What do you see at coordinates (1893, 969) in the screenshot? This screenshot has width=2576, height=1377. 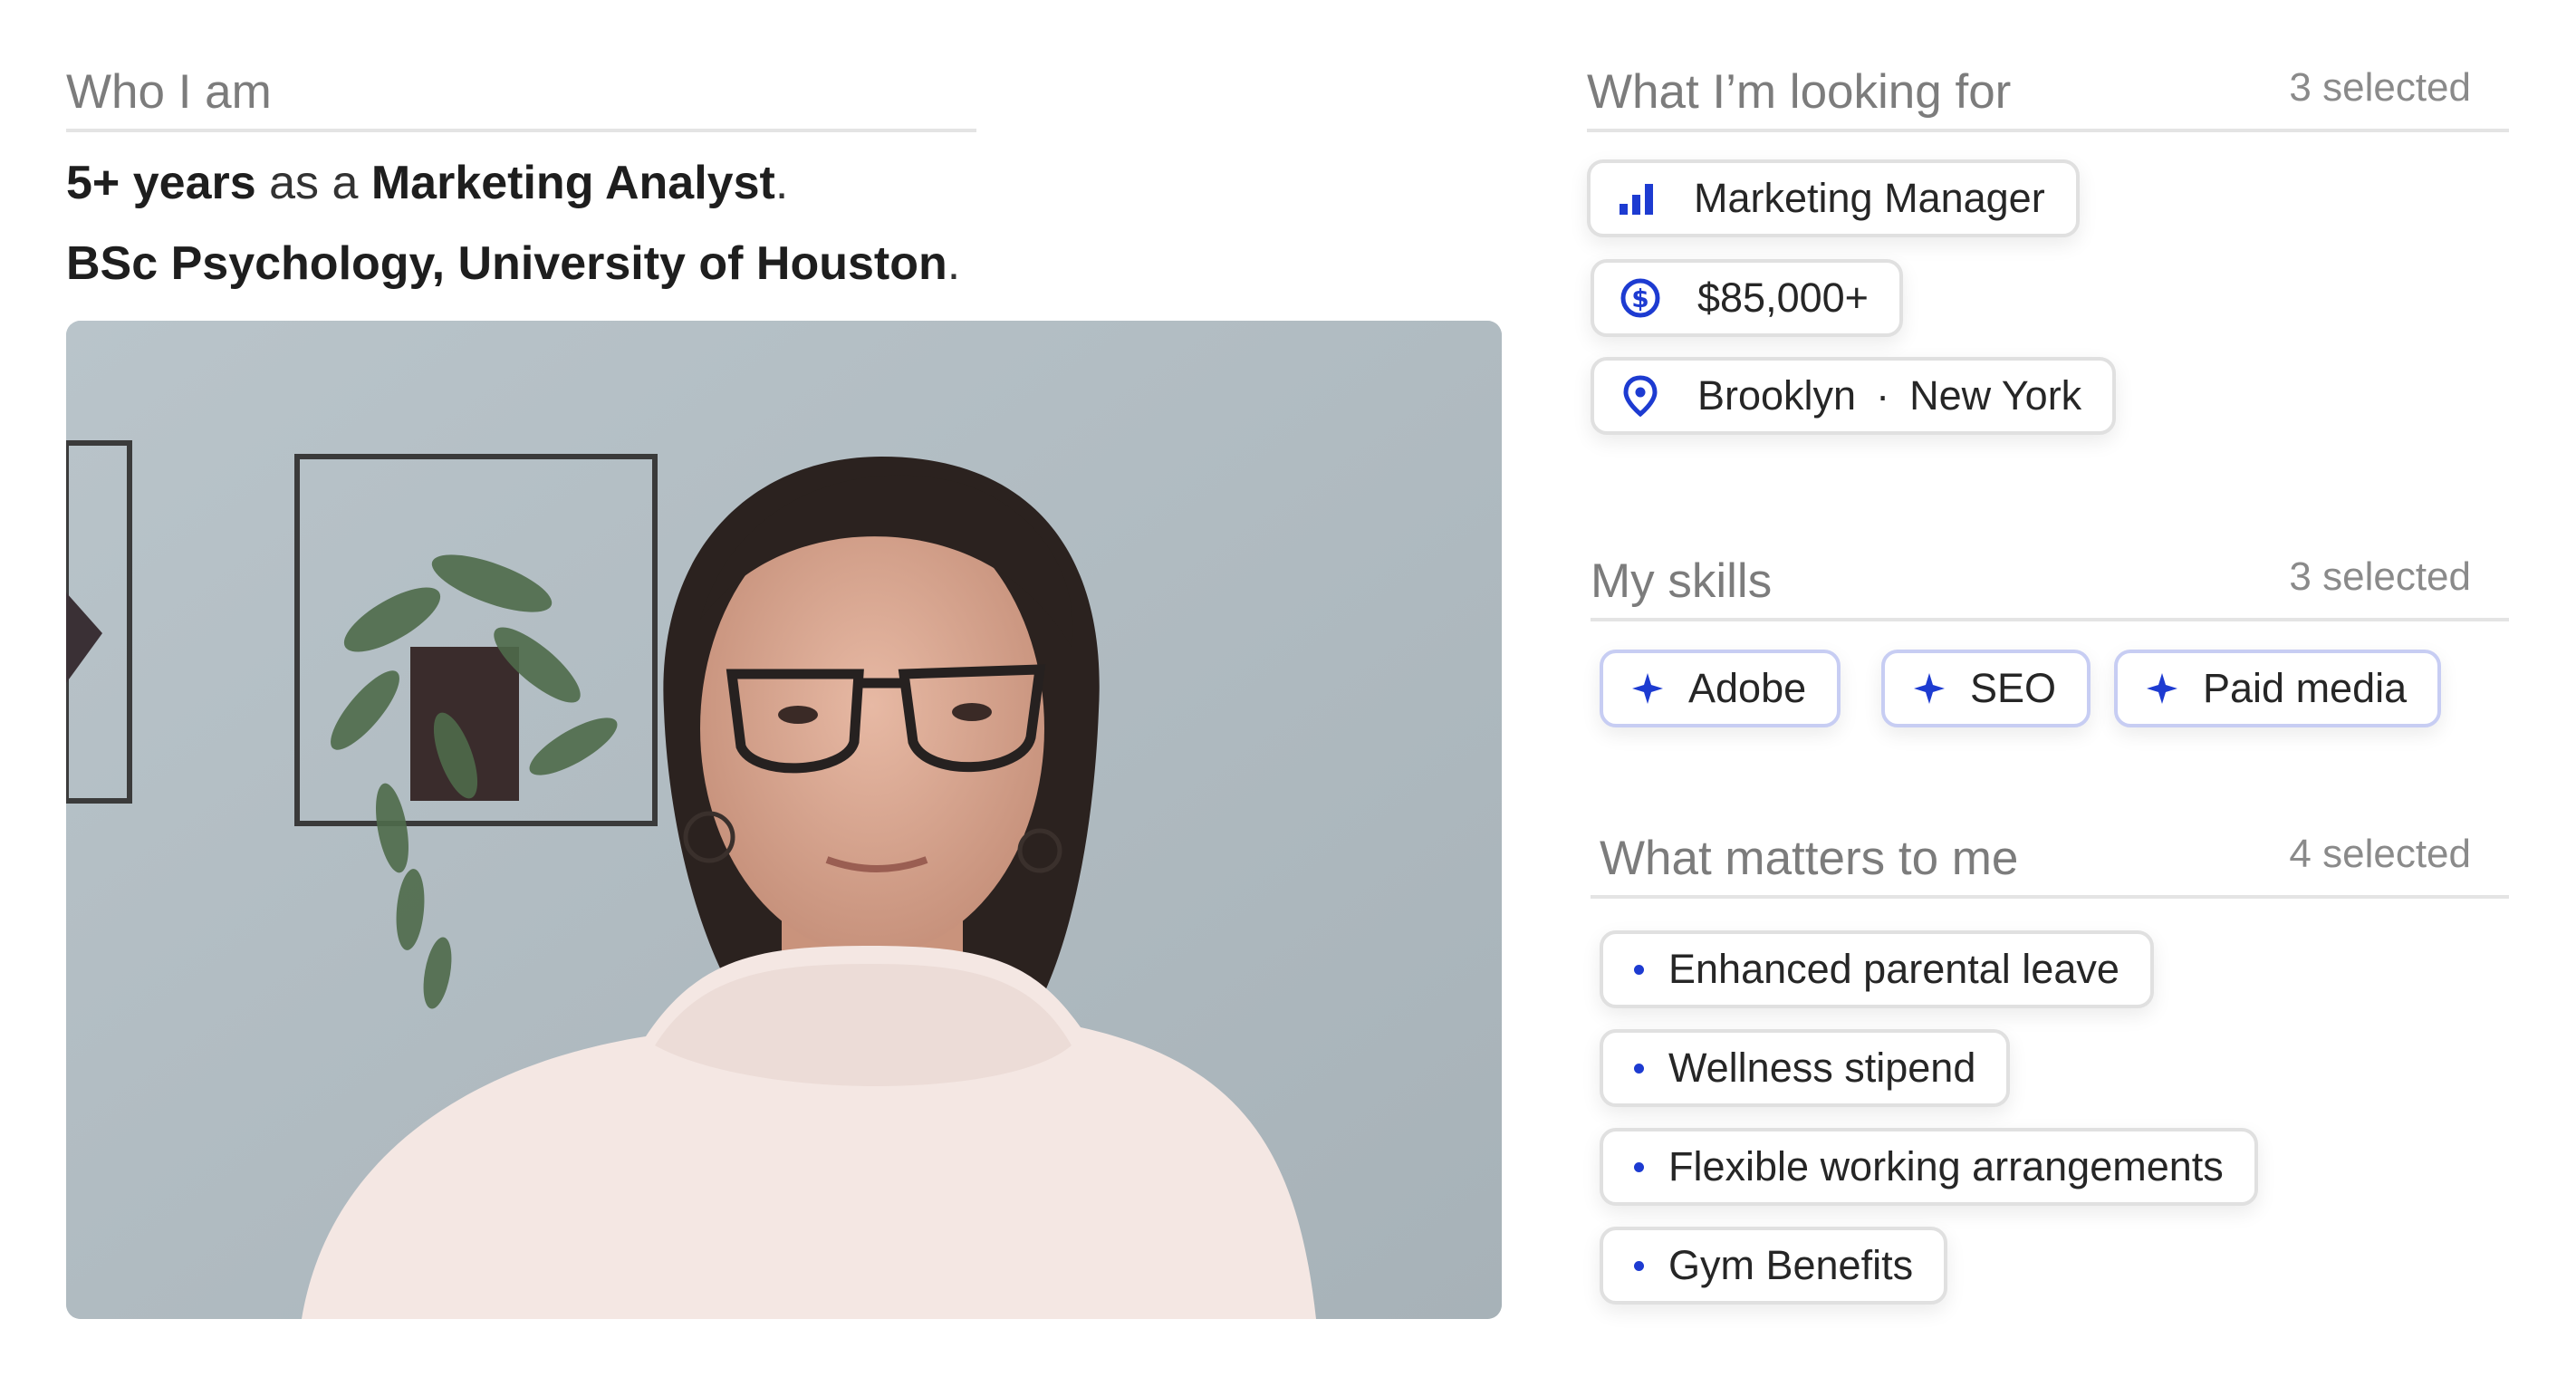 I see `value-chip-label: Enhanced parental leave` at bounding box center [1893, 969].